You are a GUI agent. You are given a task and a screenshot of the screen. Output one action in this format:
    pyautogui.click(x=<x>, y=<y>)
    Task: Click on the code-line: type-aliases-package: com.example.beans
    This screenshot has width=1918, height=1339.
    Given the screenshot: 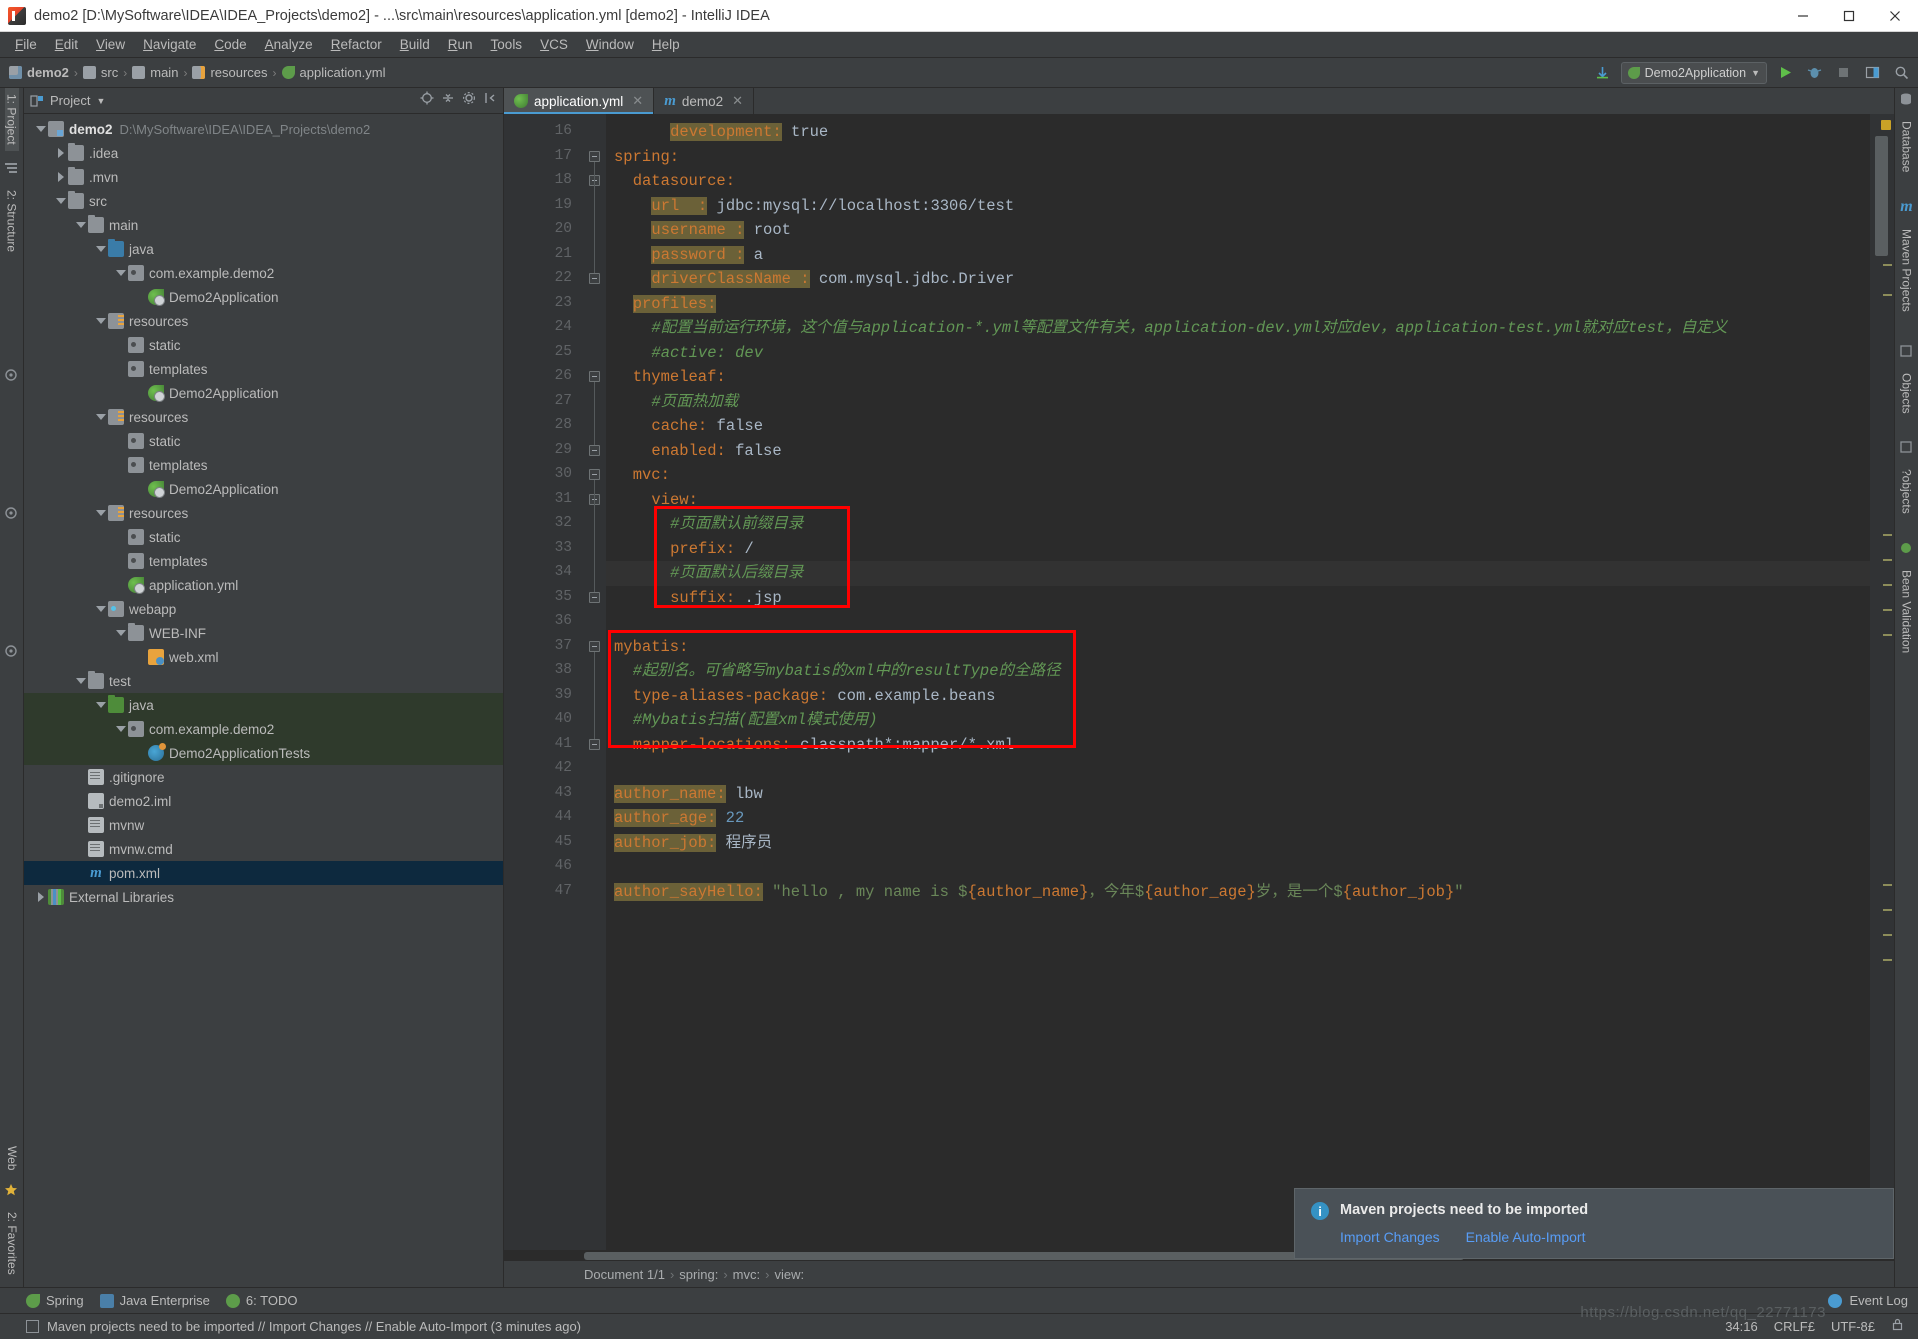 What is the action you would take?
    pyautogui.click(x=801, y=696)
    